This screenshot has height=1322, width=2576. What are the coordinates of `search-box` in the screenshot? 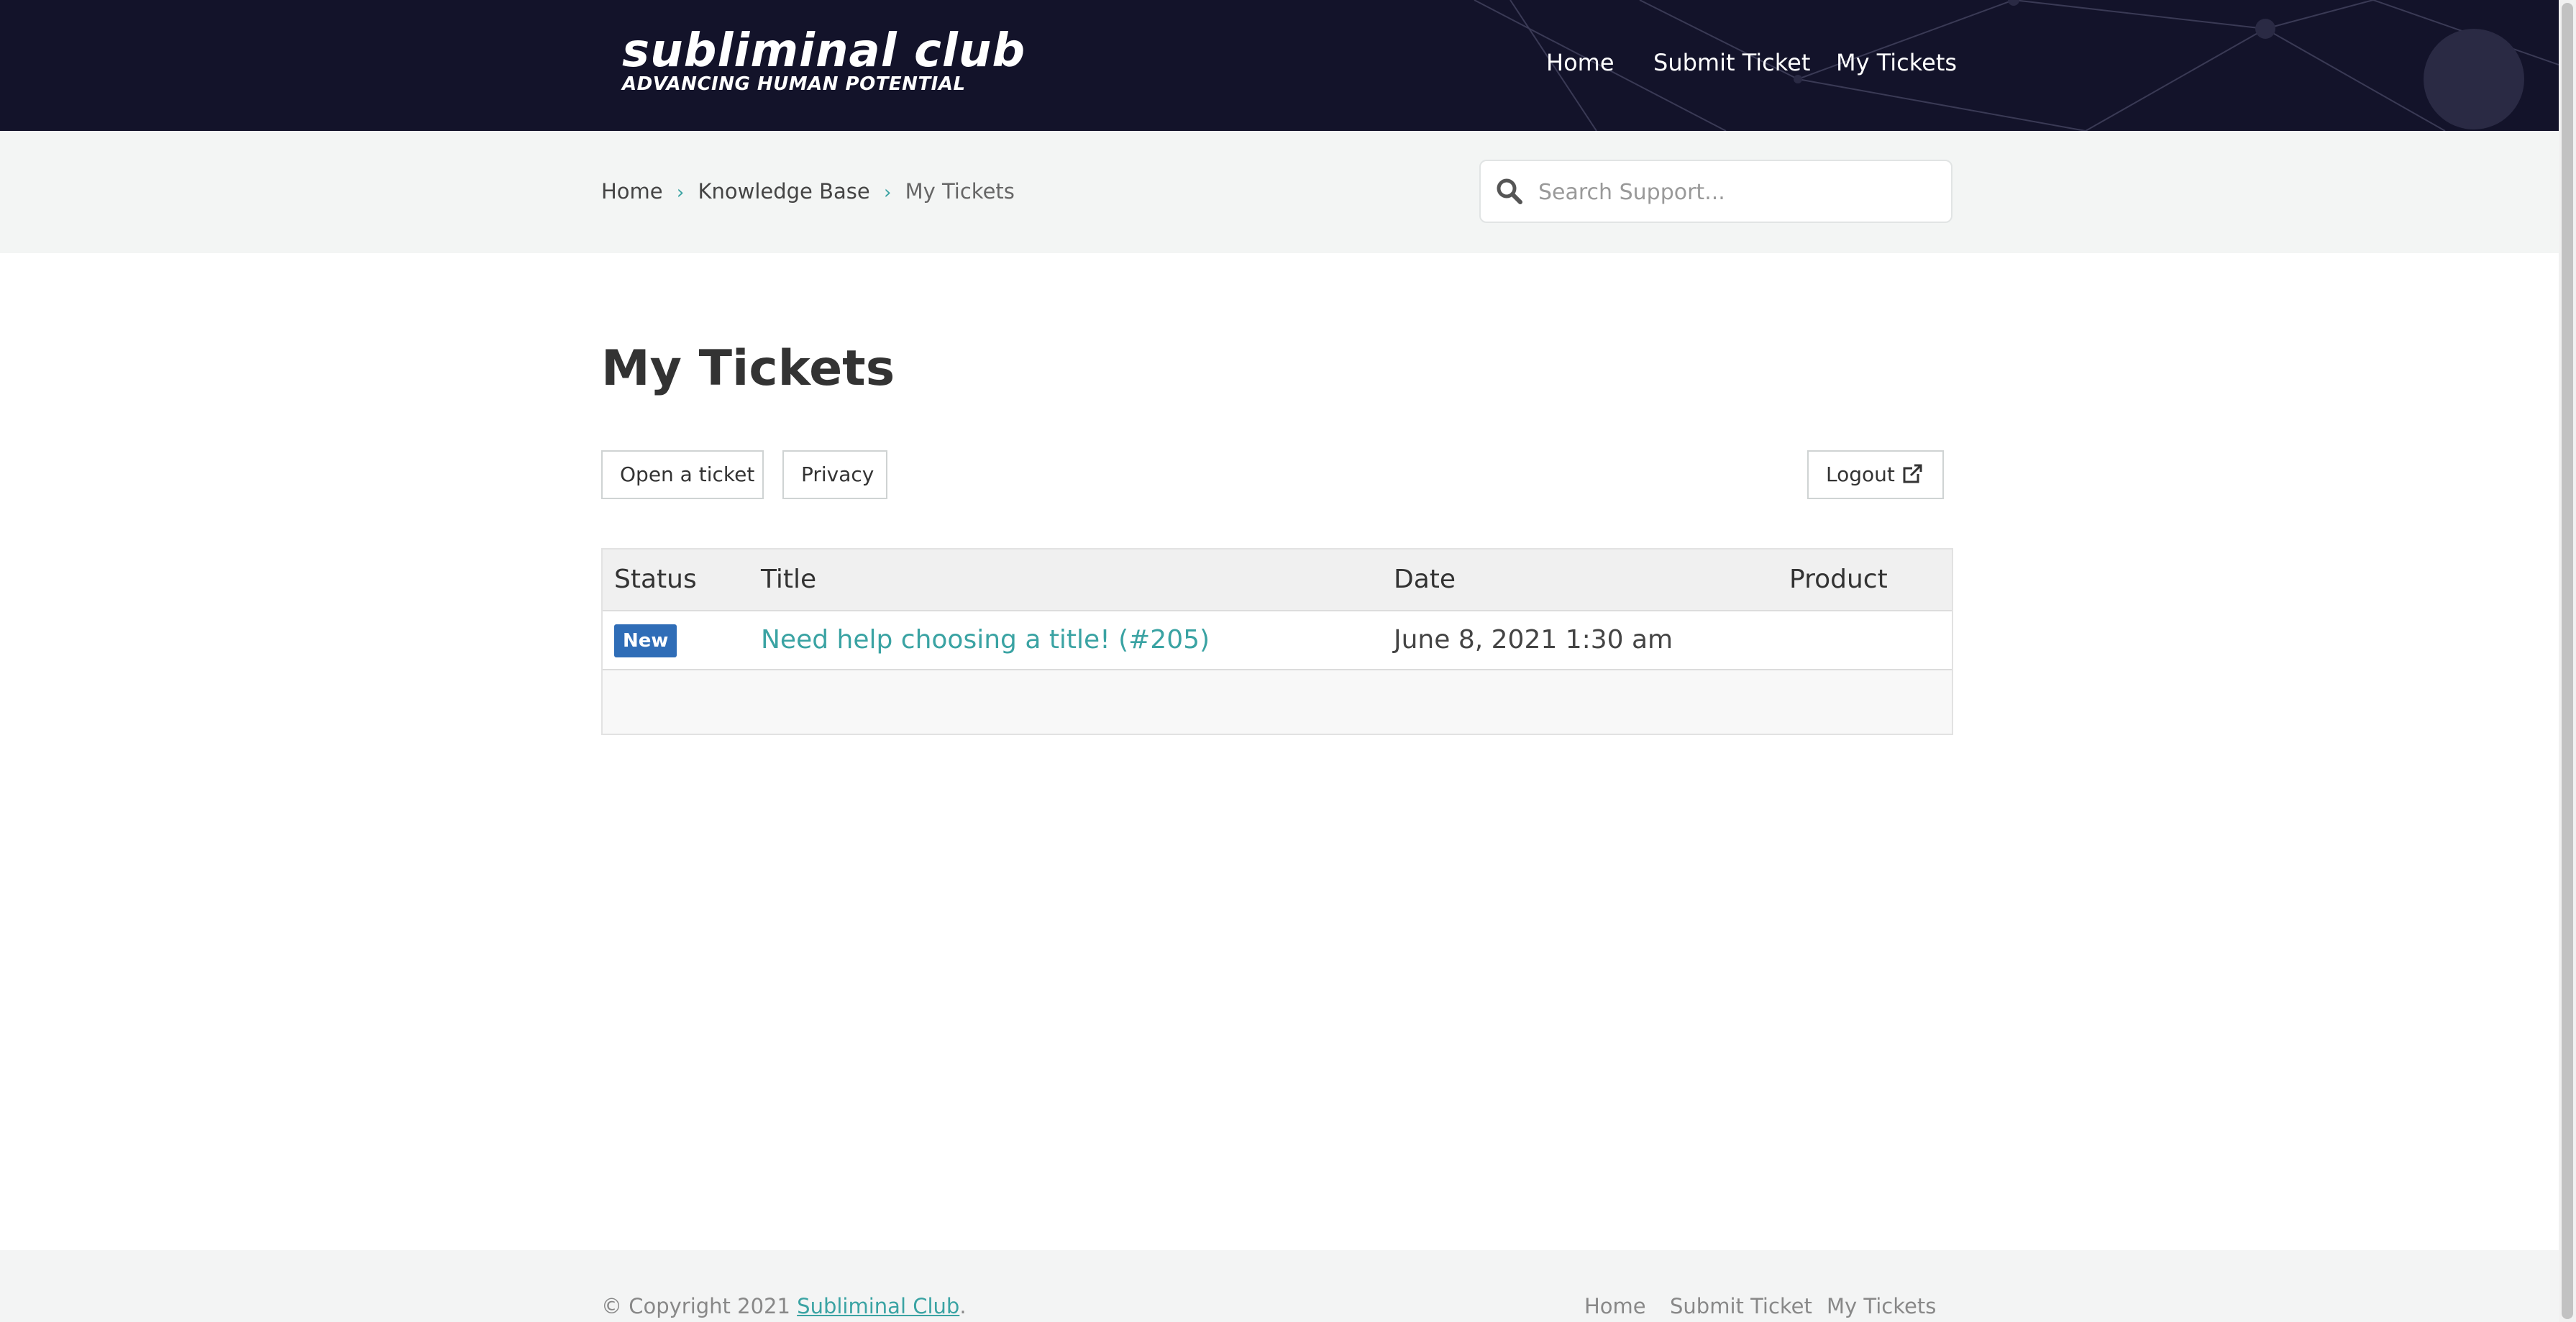 It's located at (1715, 192).